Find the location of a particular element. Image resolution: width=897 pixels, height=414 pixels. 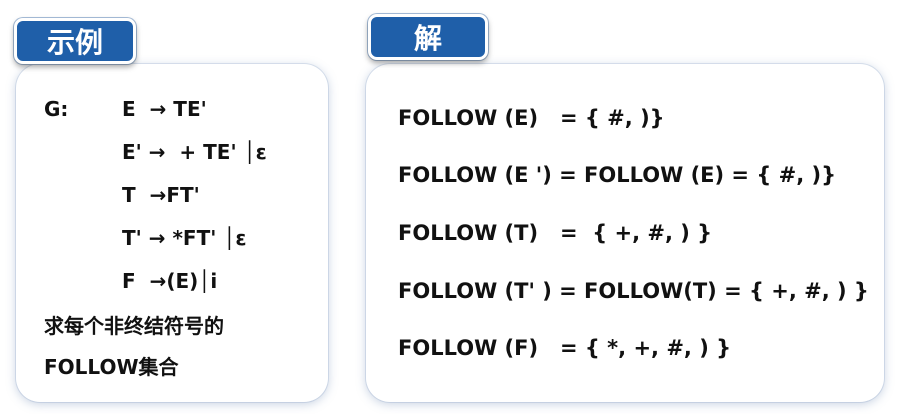

production-4: T' → *FT' │ε is located at coordinates (184, 238).